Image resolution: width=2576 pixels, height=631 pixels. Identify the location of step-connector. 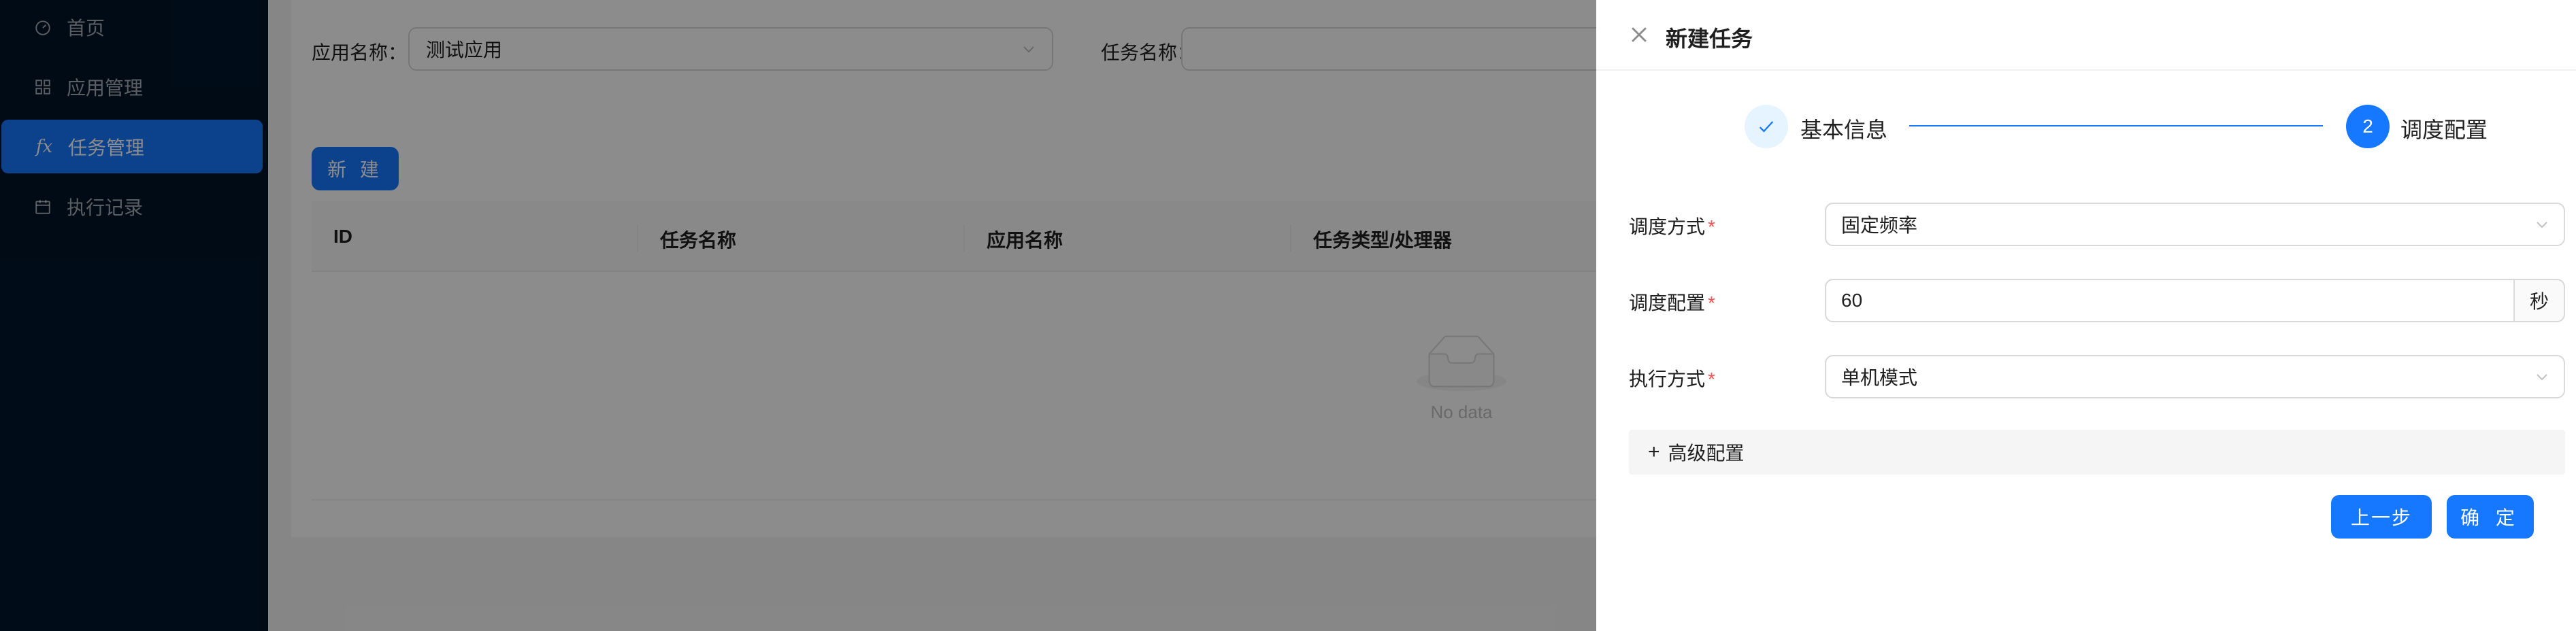
(2116, 125).